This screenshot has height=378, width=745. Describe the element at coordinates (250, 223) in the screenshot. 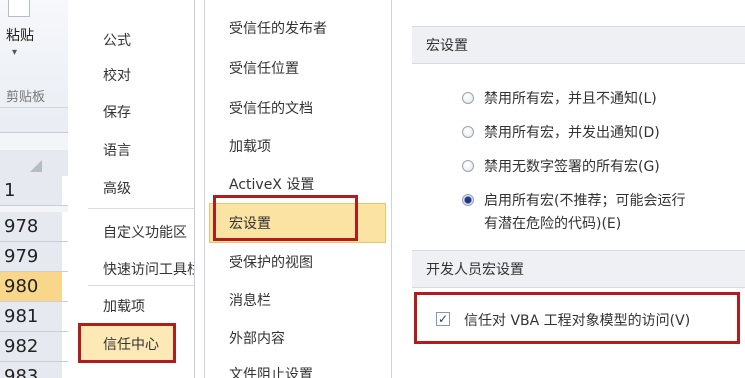

I see `nav-macro-settings: 宏设置` at that location.